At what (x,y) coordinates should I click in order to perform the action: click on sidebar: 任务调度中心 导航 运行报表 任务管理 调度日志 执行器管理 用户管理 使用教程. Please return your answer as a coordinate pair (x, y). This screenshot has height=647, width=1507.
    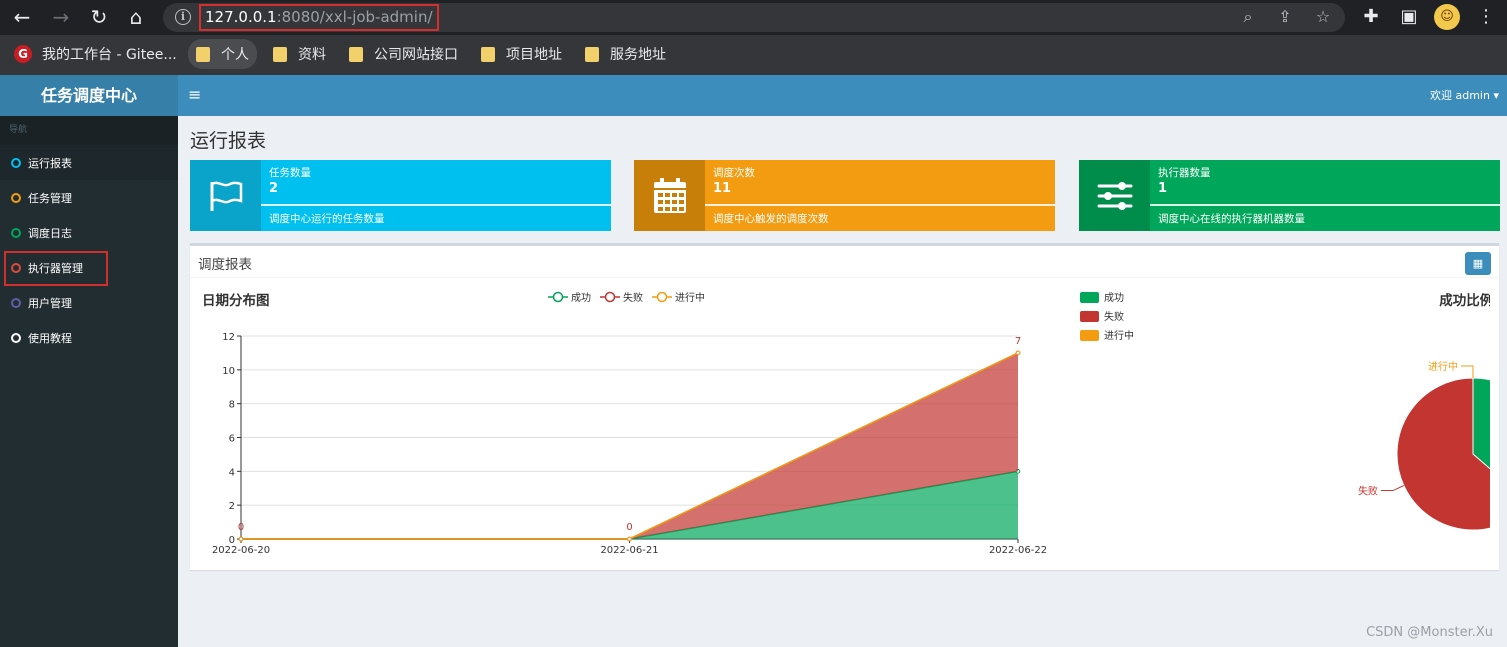
    Looking at the image, I should click on (89, 361).